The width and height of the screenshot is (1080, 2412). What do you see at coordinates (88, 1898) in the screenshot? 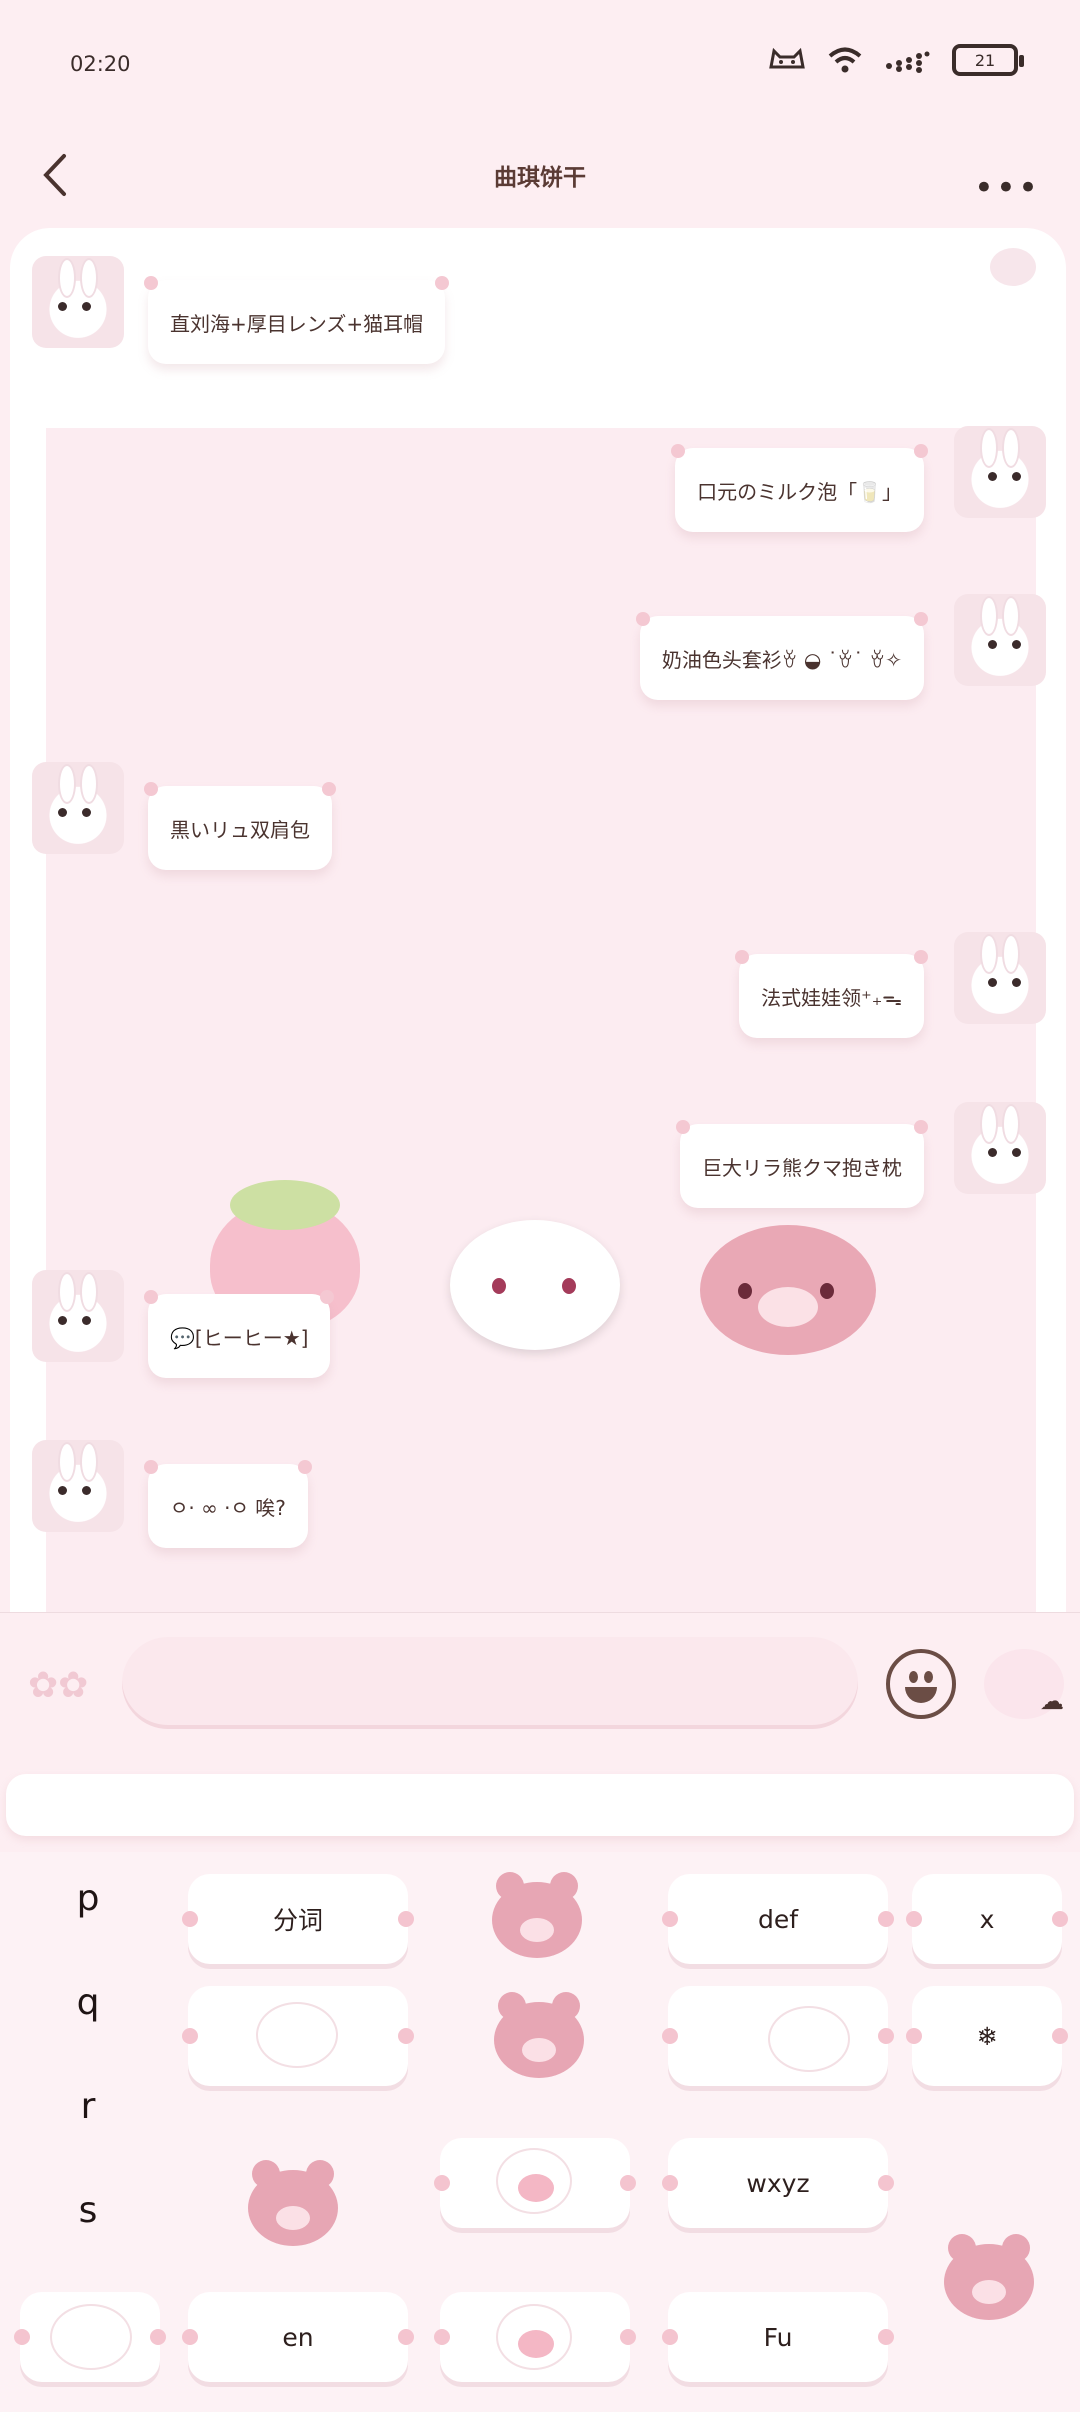
I see `key-p: p` at bounding box center [88, 1898].